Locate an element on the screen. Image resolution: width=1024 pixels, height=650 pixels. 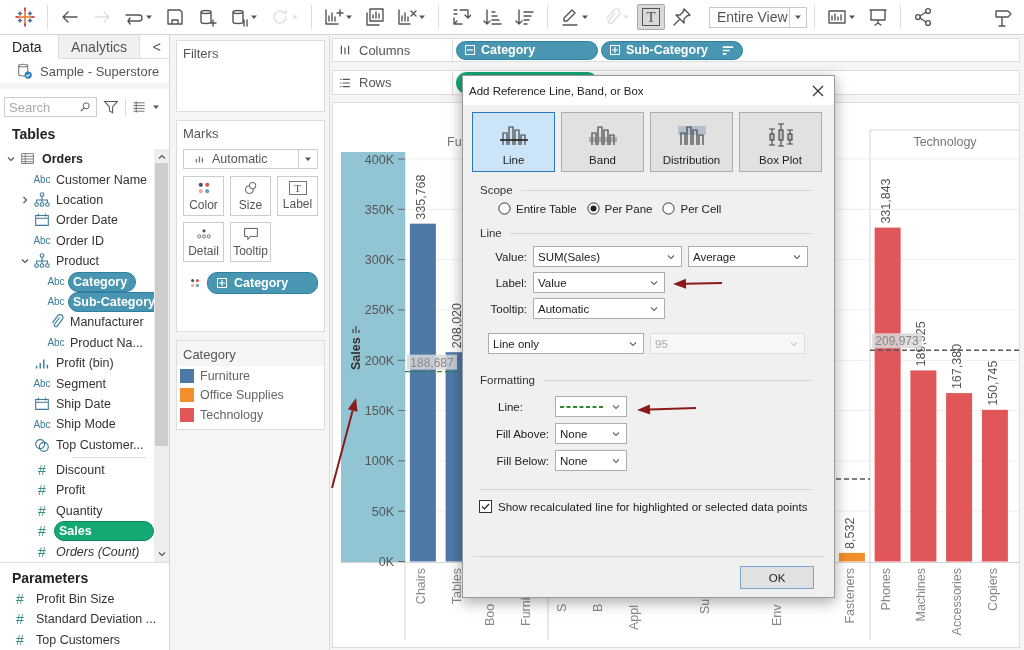
field-label: Label: is located at coordinates (510, 282).